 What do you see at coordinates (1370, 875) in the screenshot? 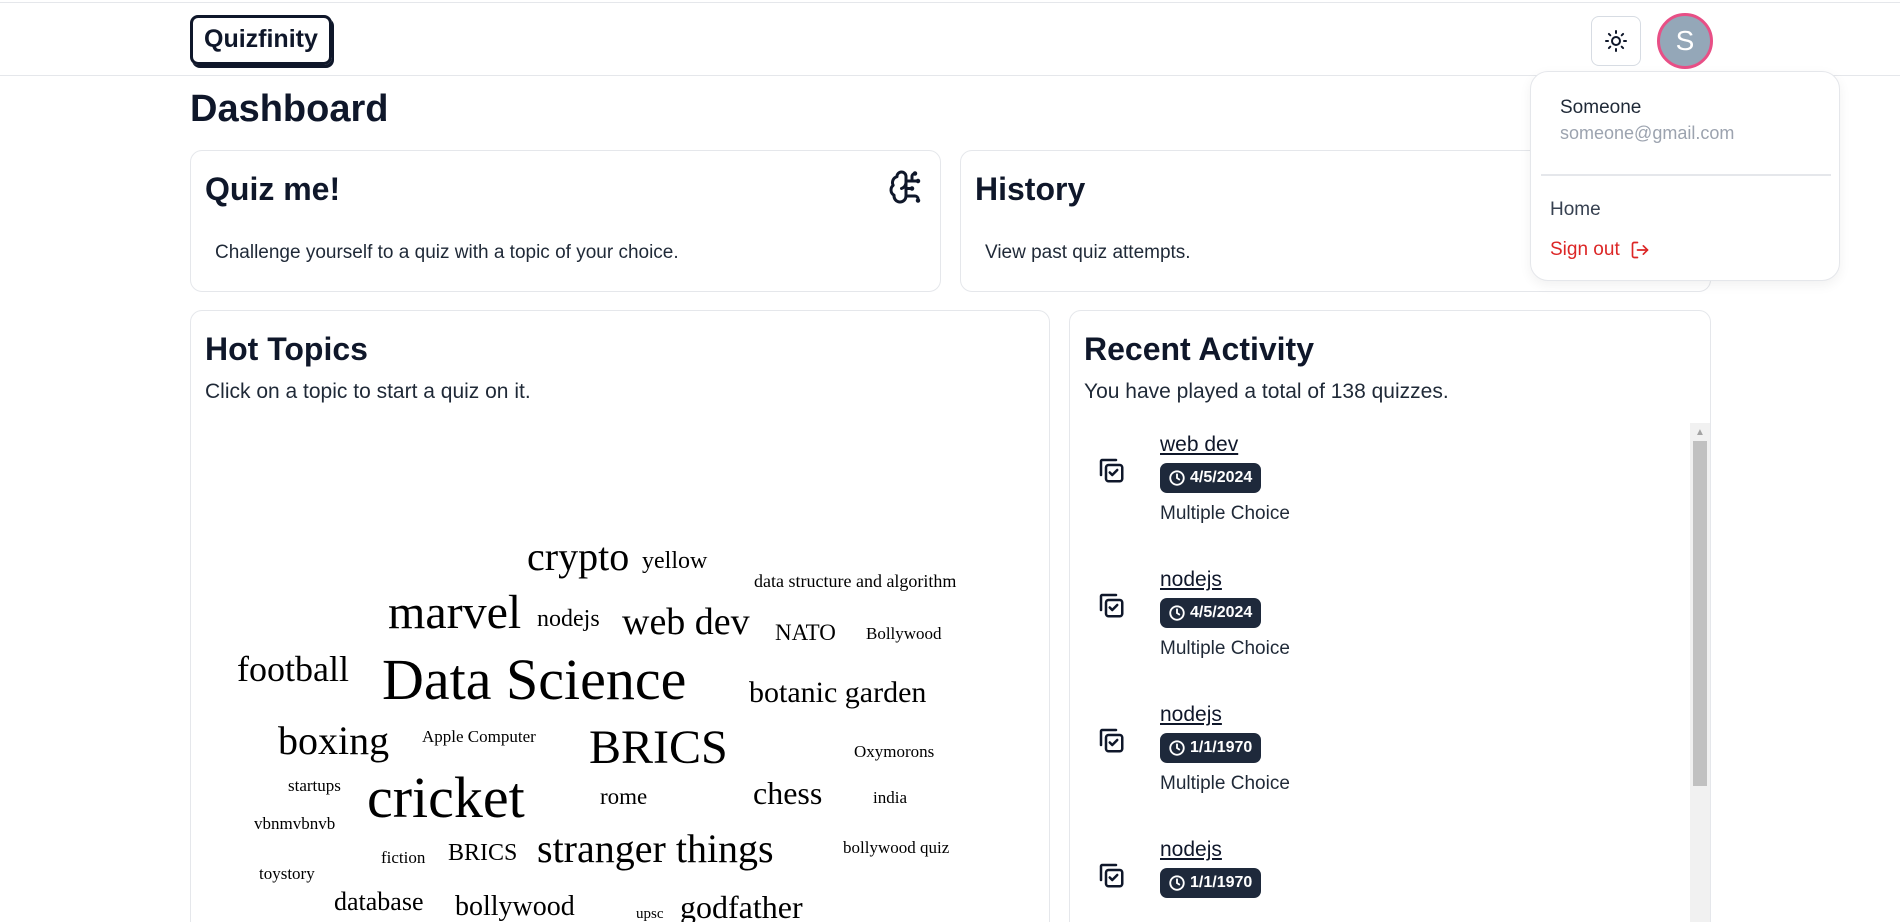
I see `activity-item: nodejs 1/1/1970` at bounding box center [1370, 875].